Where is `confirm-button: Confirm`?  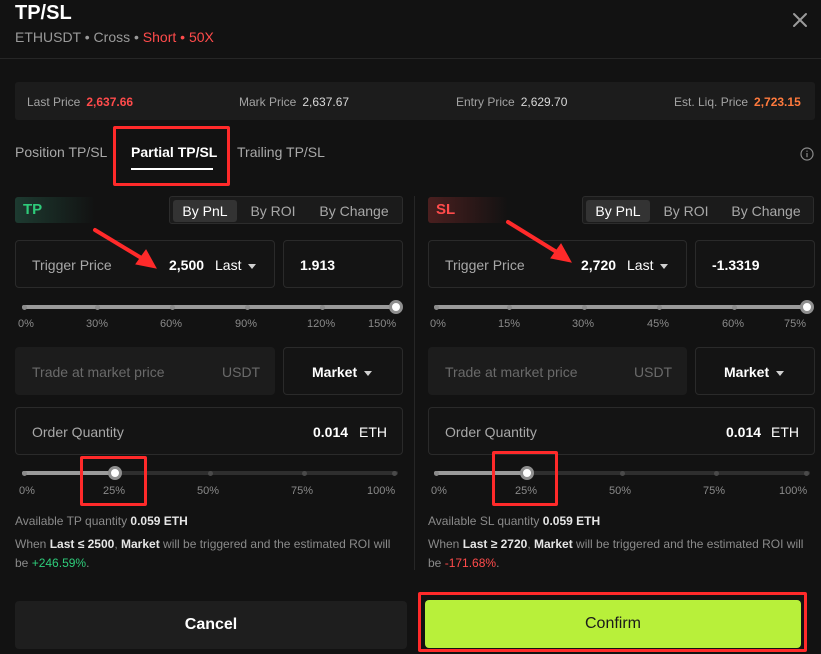
confirm-button: Confirm is located at coordinates (613, 624).